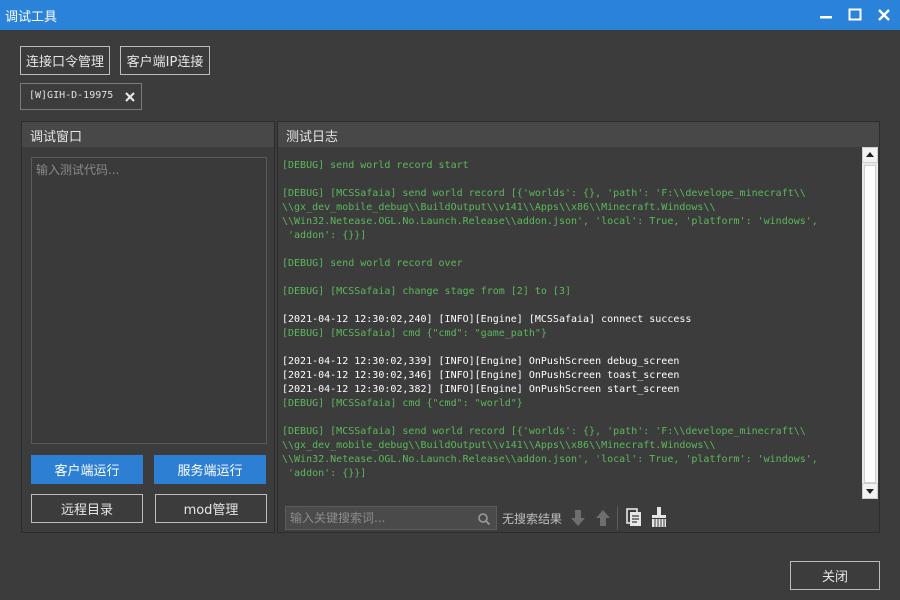  What do you see at coordinates (148, 134) in the screenshot?
I see `debug-panel-title: 调试窗口` at bounding box center [148, 134].